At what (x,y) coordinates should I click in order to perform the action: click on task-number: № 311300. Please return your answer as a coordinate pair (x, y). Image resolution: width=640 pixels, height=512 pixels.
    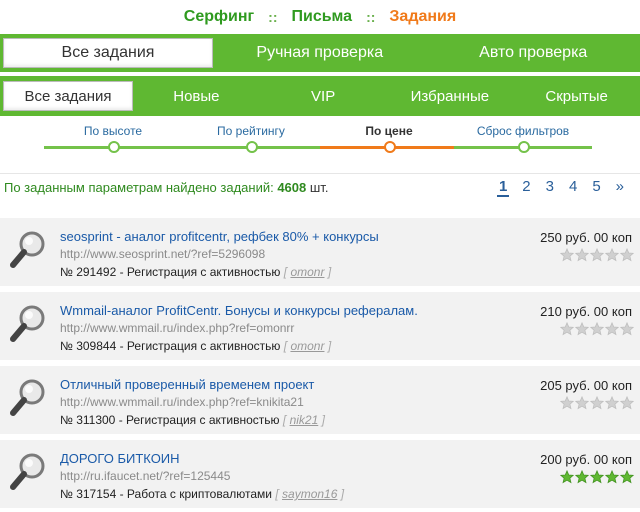
    Looking at the image, I should click on (88, 420).